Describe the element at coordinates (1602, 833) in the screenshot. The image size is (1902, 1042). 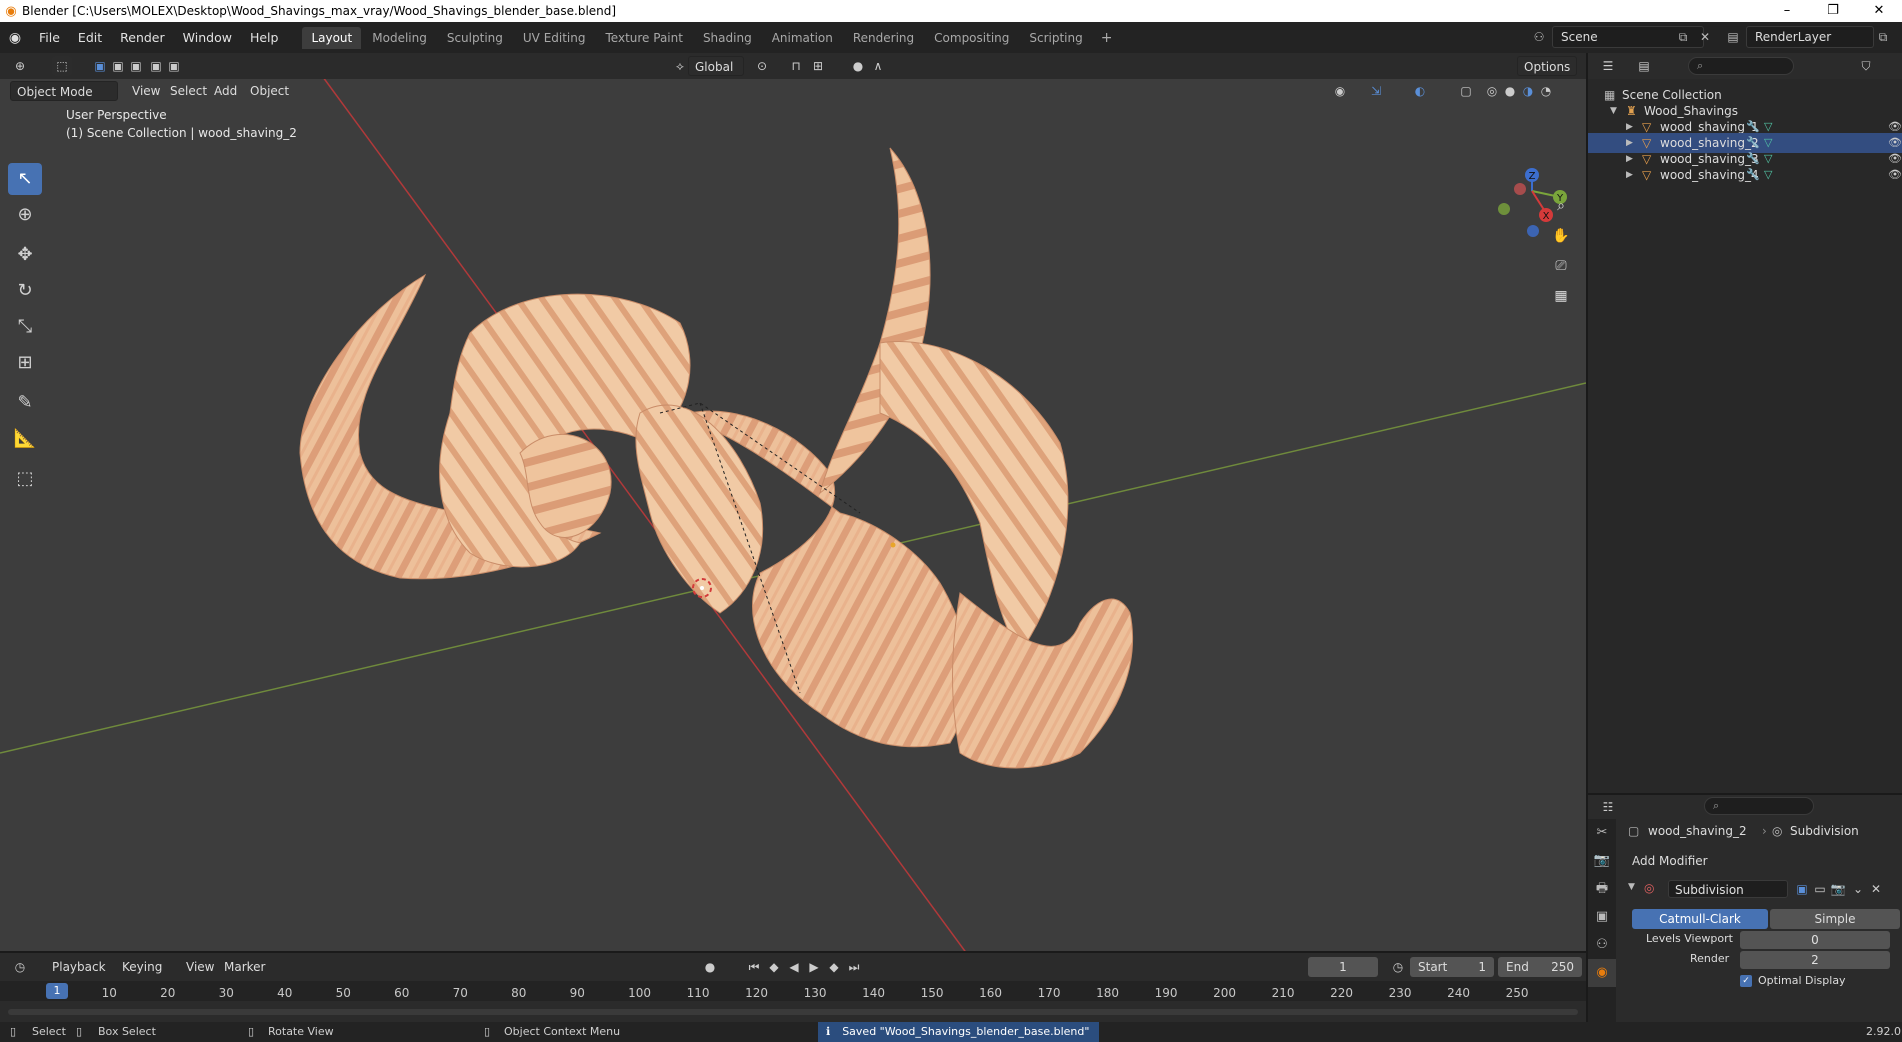
I see `tool-tab-icon: ✂` at that location.